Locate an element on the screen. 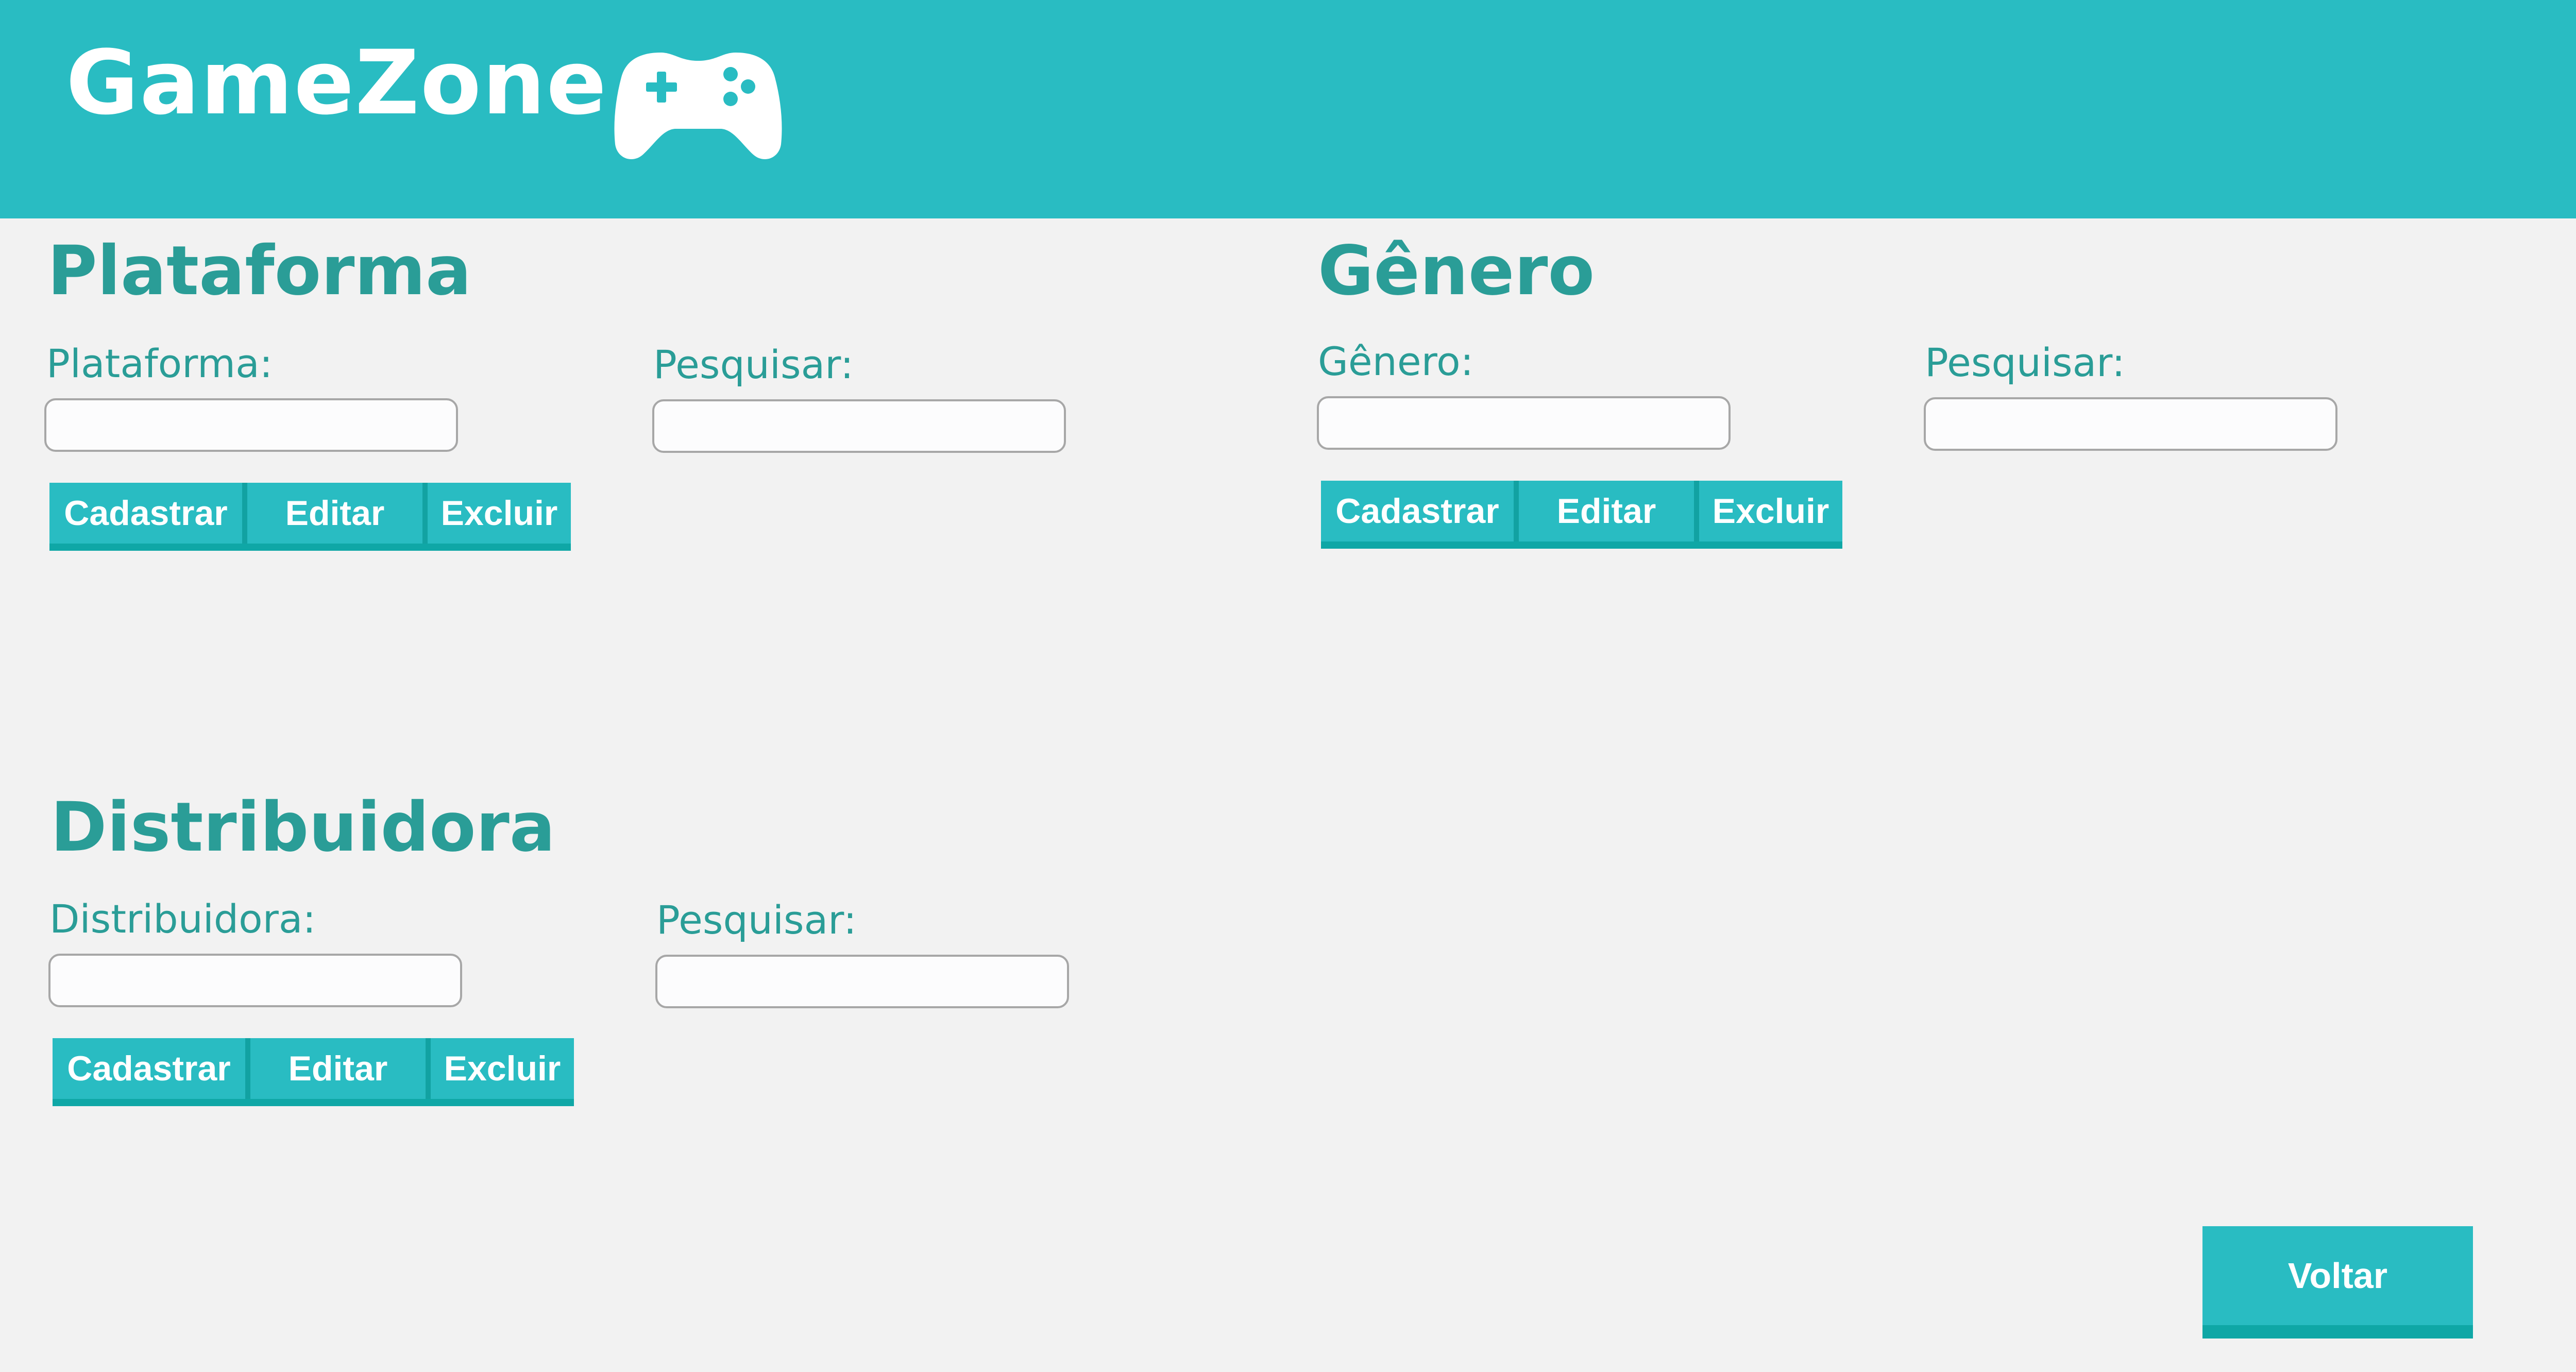  distribuidora-button-group: Cadastrar Editar Excluir is located at coordinates (313, 1072).